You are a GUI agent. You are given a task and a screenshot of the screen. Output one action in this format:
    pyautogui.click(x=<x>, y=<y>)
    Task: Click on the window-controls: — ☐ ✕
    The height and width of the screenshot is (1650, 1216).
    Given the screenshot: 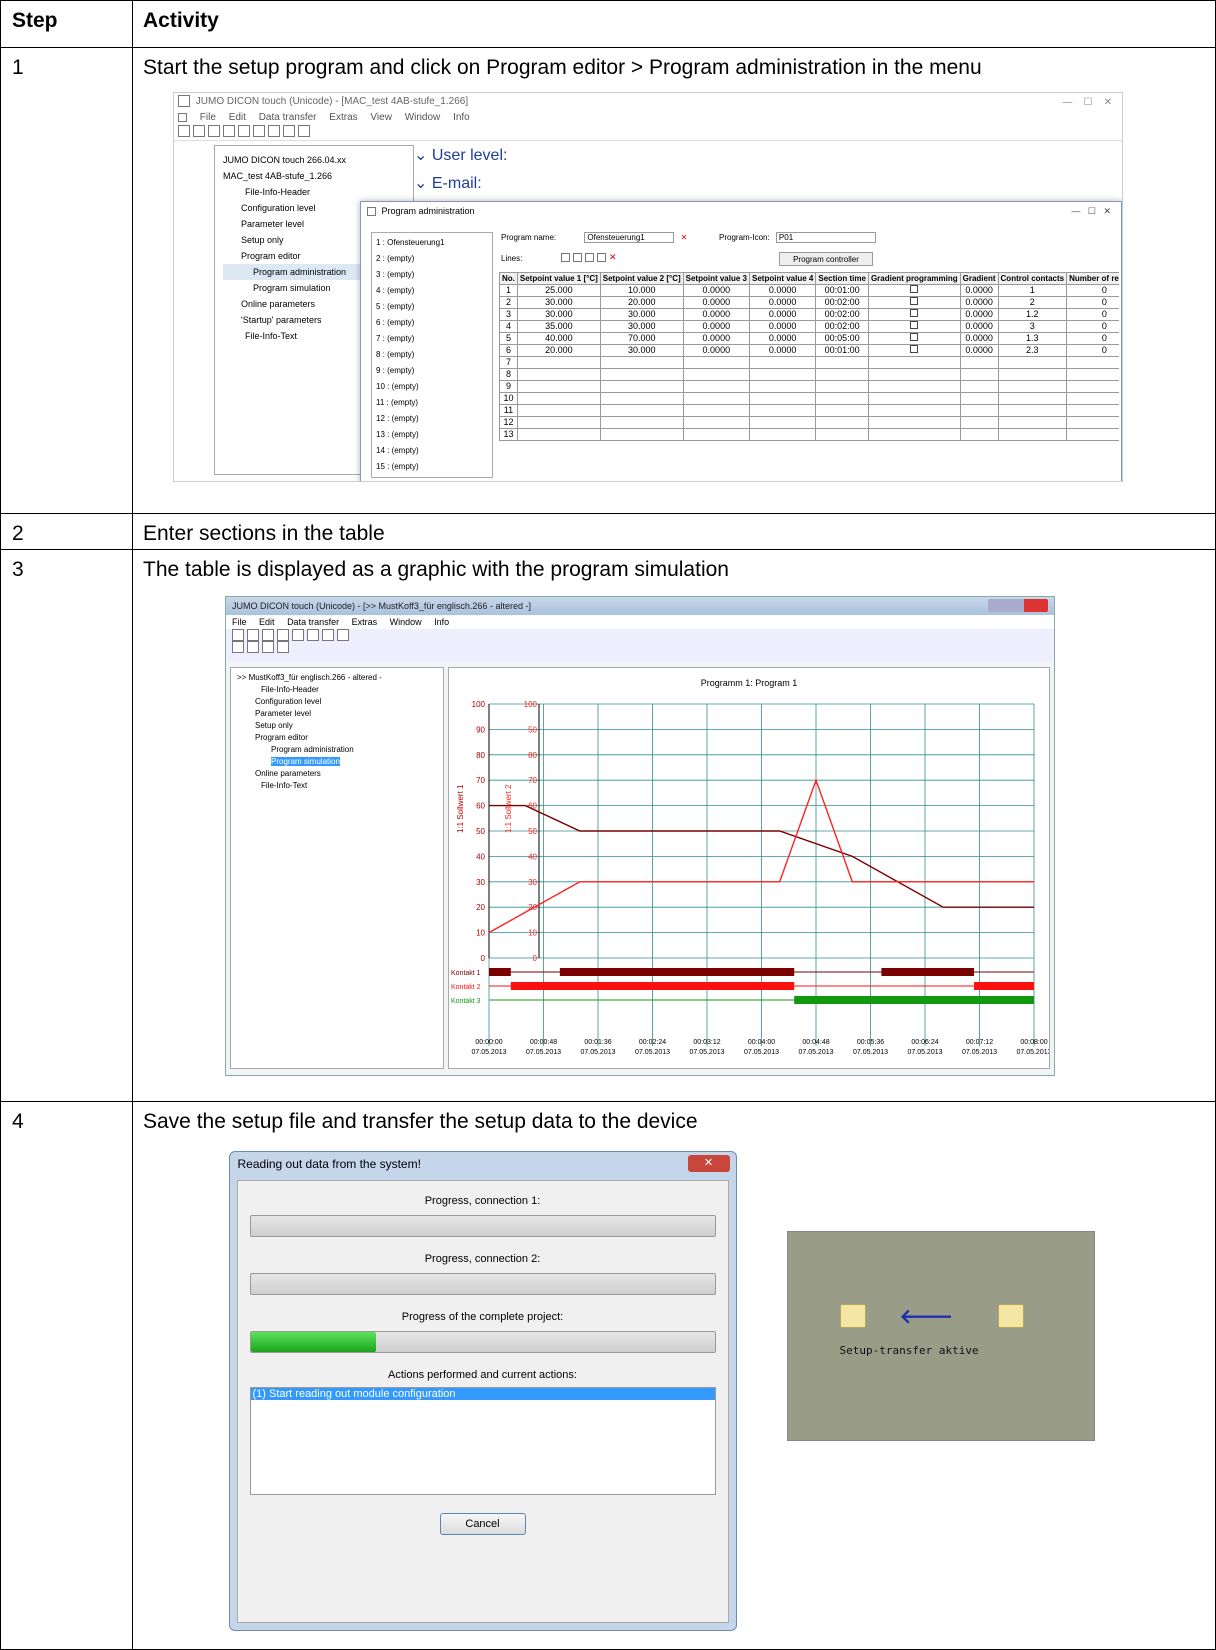 What is the action you would take?
    pyautogui.click(x=1087, y=103)
    